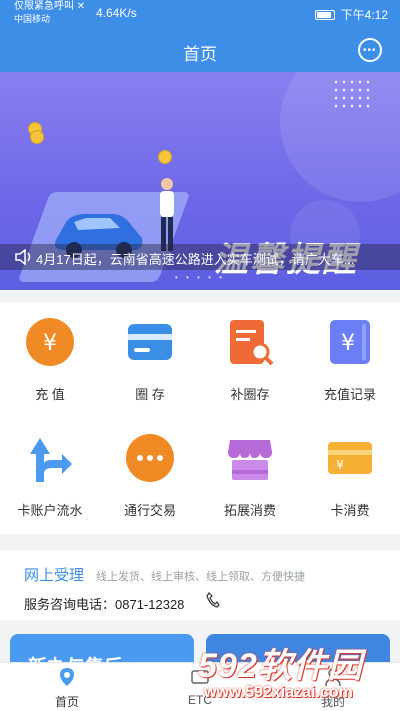 The image size is (400, 711). Describe the element at coordinates (350, 510) in the screenshot. I see `grid-label: 卡消费` at that location.